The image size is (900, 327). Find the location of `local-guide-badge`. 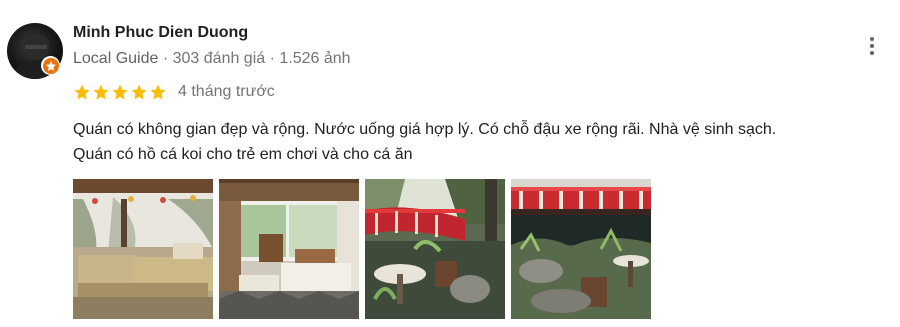

local-guide-badge is located at coordinates (50, 65).